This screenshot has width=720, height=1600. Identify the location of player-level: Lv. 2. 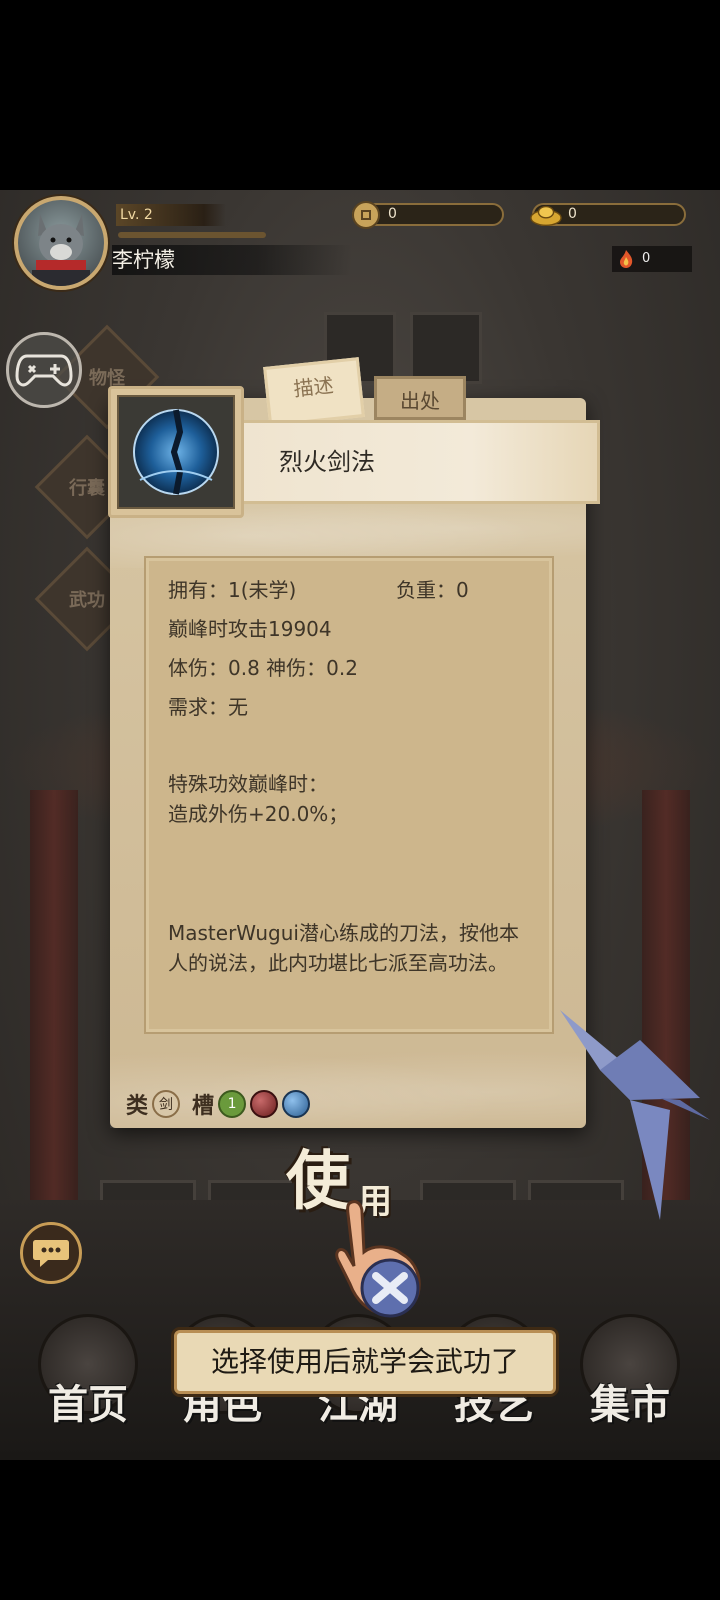
(171, 215).